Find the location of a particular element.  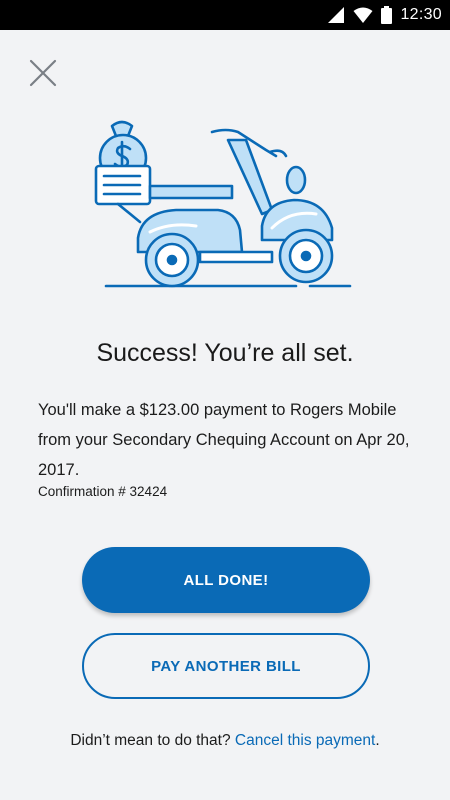

close-icon is located at coordinates (43, 73).